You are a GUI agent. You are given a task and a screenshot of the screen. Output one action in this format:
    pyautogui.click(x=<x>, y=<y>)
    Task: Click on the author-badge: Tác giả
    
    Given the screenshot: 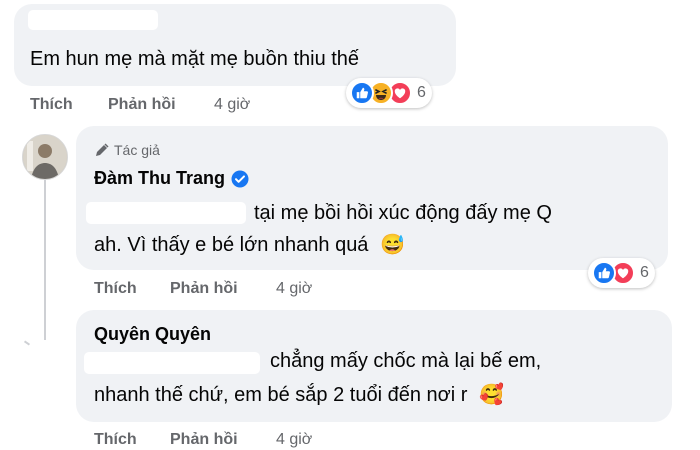 What is the action you would take?
    pyautogui.click(x=127, y=150)
    